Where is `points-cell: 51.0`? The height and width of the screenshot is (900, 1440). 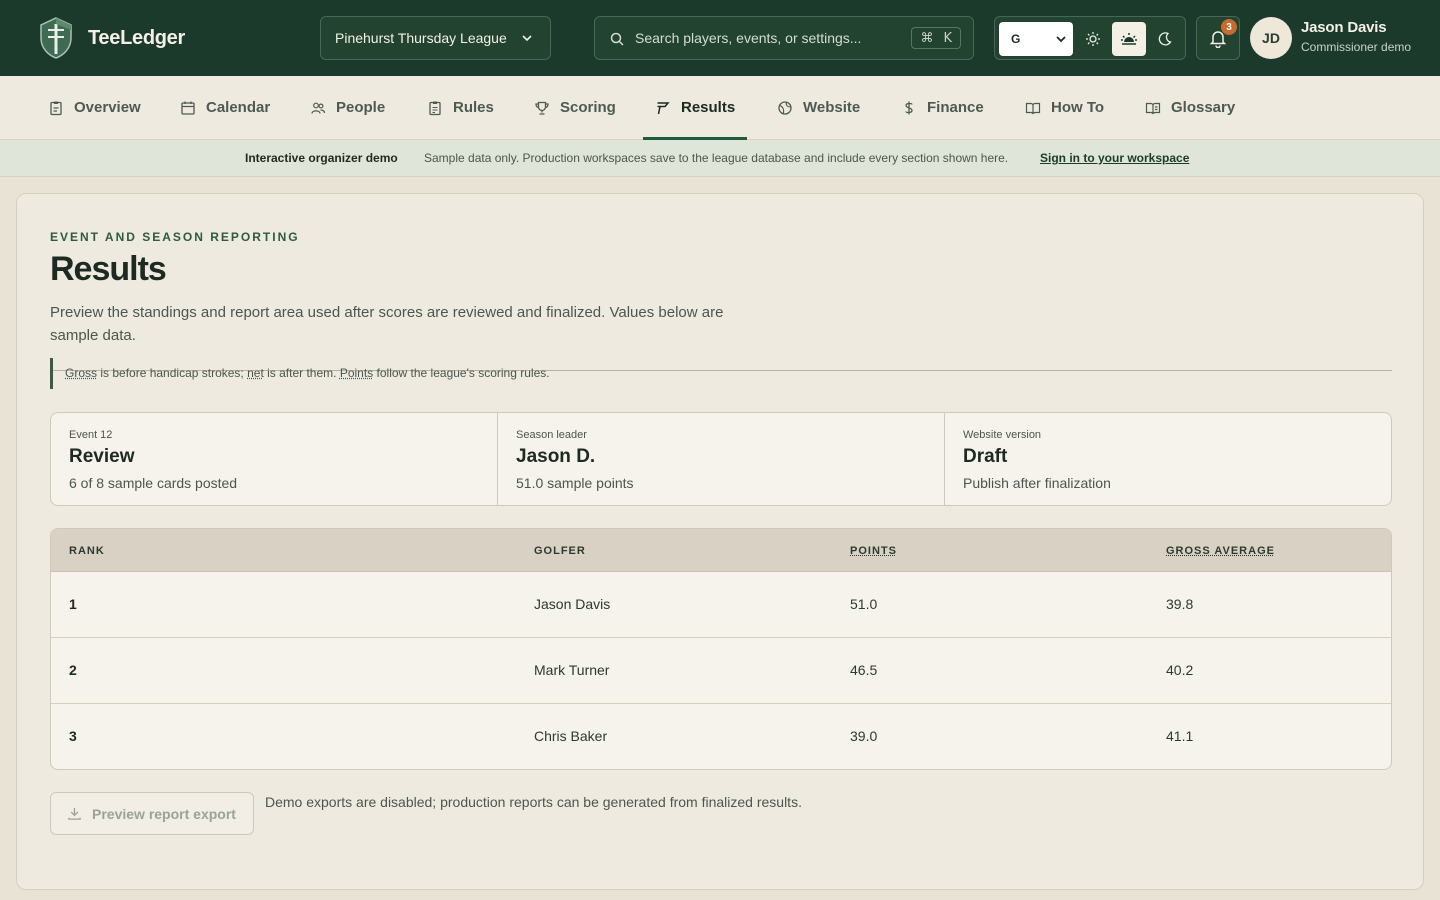
points-cell: 51.0 is located at coordinates (864, 604).